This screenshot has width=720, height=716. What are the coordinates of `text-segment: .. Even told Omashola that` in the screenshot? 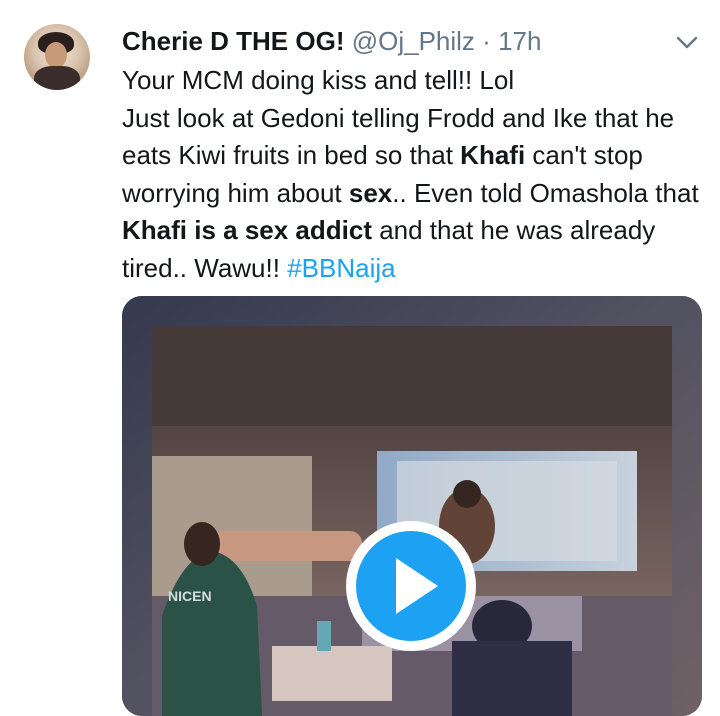 It's located at (545, 192).